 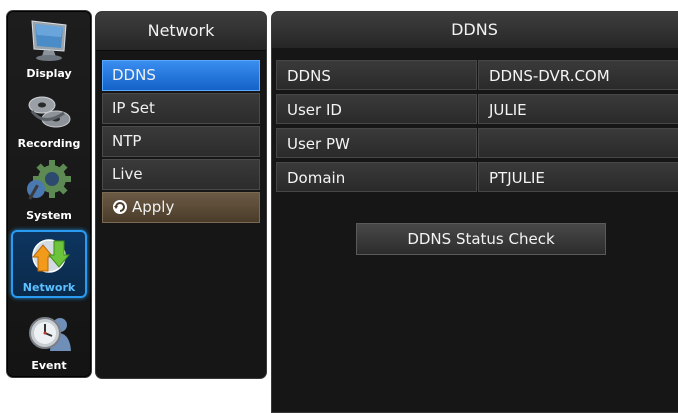 What do you see at coordinates (181, 141) in the screenshot?
I see `submenu-item-ntp: NTP` at bounding box center [181, 141].